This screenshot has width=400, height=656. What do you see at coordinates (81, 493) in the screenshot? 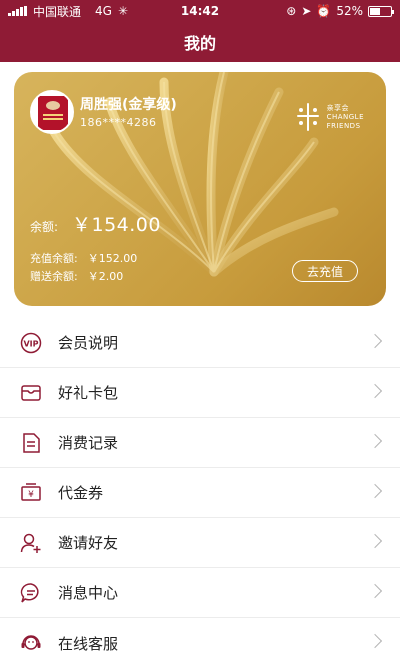
I see `menu-item-label: 代金券` at bounding box center [81, 493].